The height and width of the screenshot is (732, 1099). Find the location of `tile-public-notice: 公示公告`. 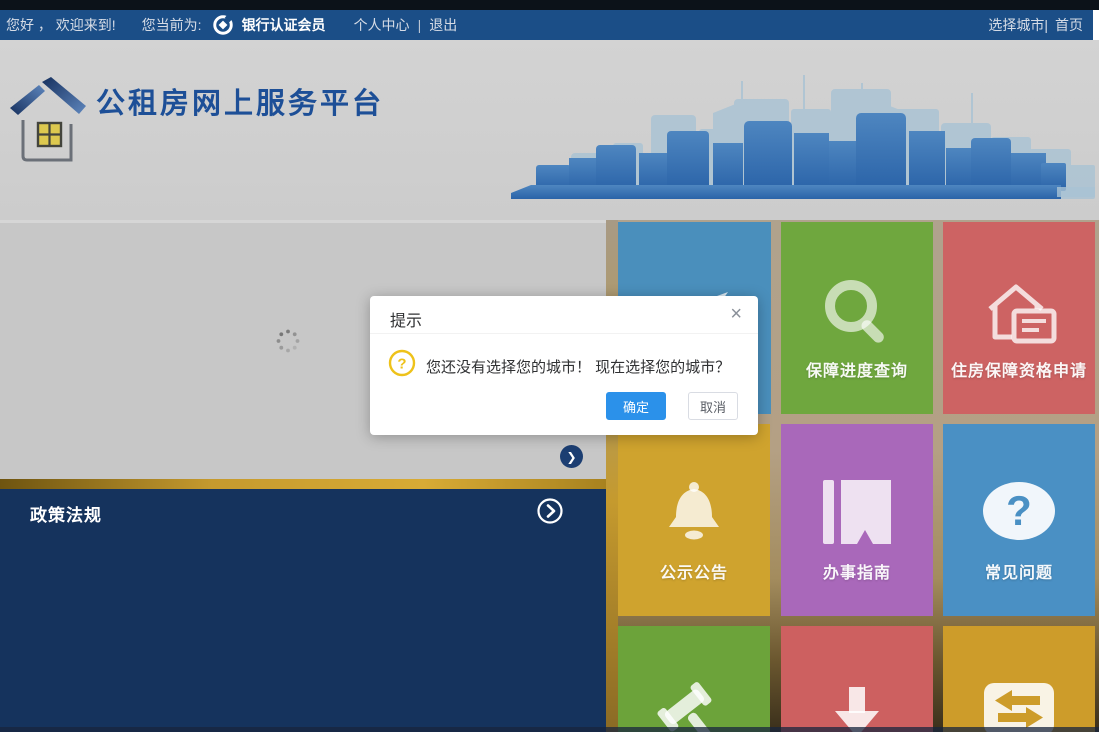

tile-public-notice: 公示公告 is located at coordinates (694, 520).